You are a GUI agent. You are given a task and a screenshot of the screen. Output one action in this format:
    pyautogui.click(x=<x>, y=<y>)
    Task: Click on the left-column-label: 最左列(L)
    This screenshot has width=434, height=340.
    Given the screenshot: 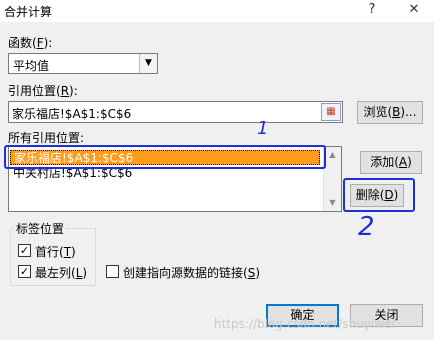 What is the action you would take?
    pyautogui.click(x=61, y=273)
    